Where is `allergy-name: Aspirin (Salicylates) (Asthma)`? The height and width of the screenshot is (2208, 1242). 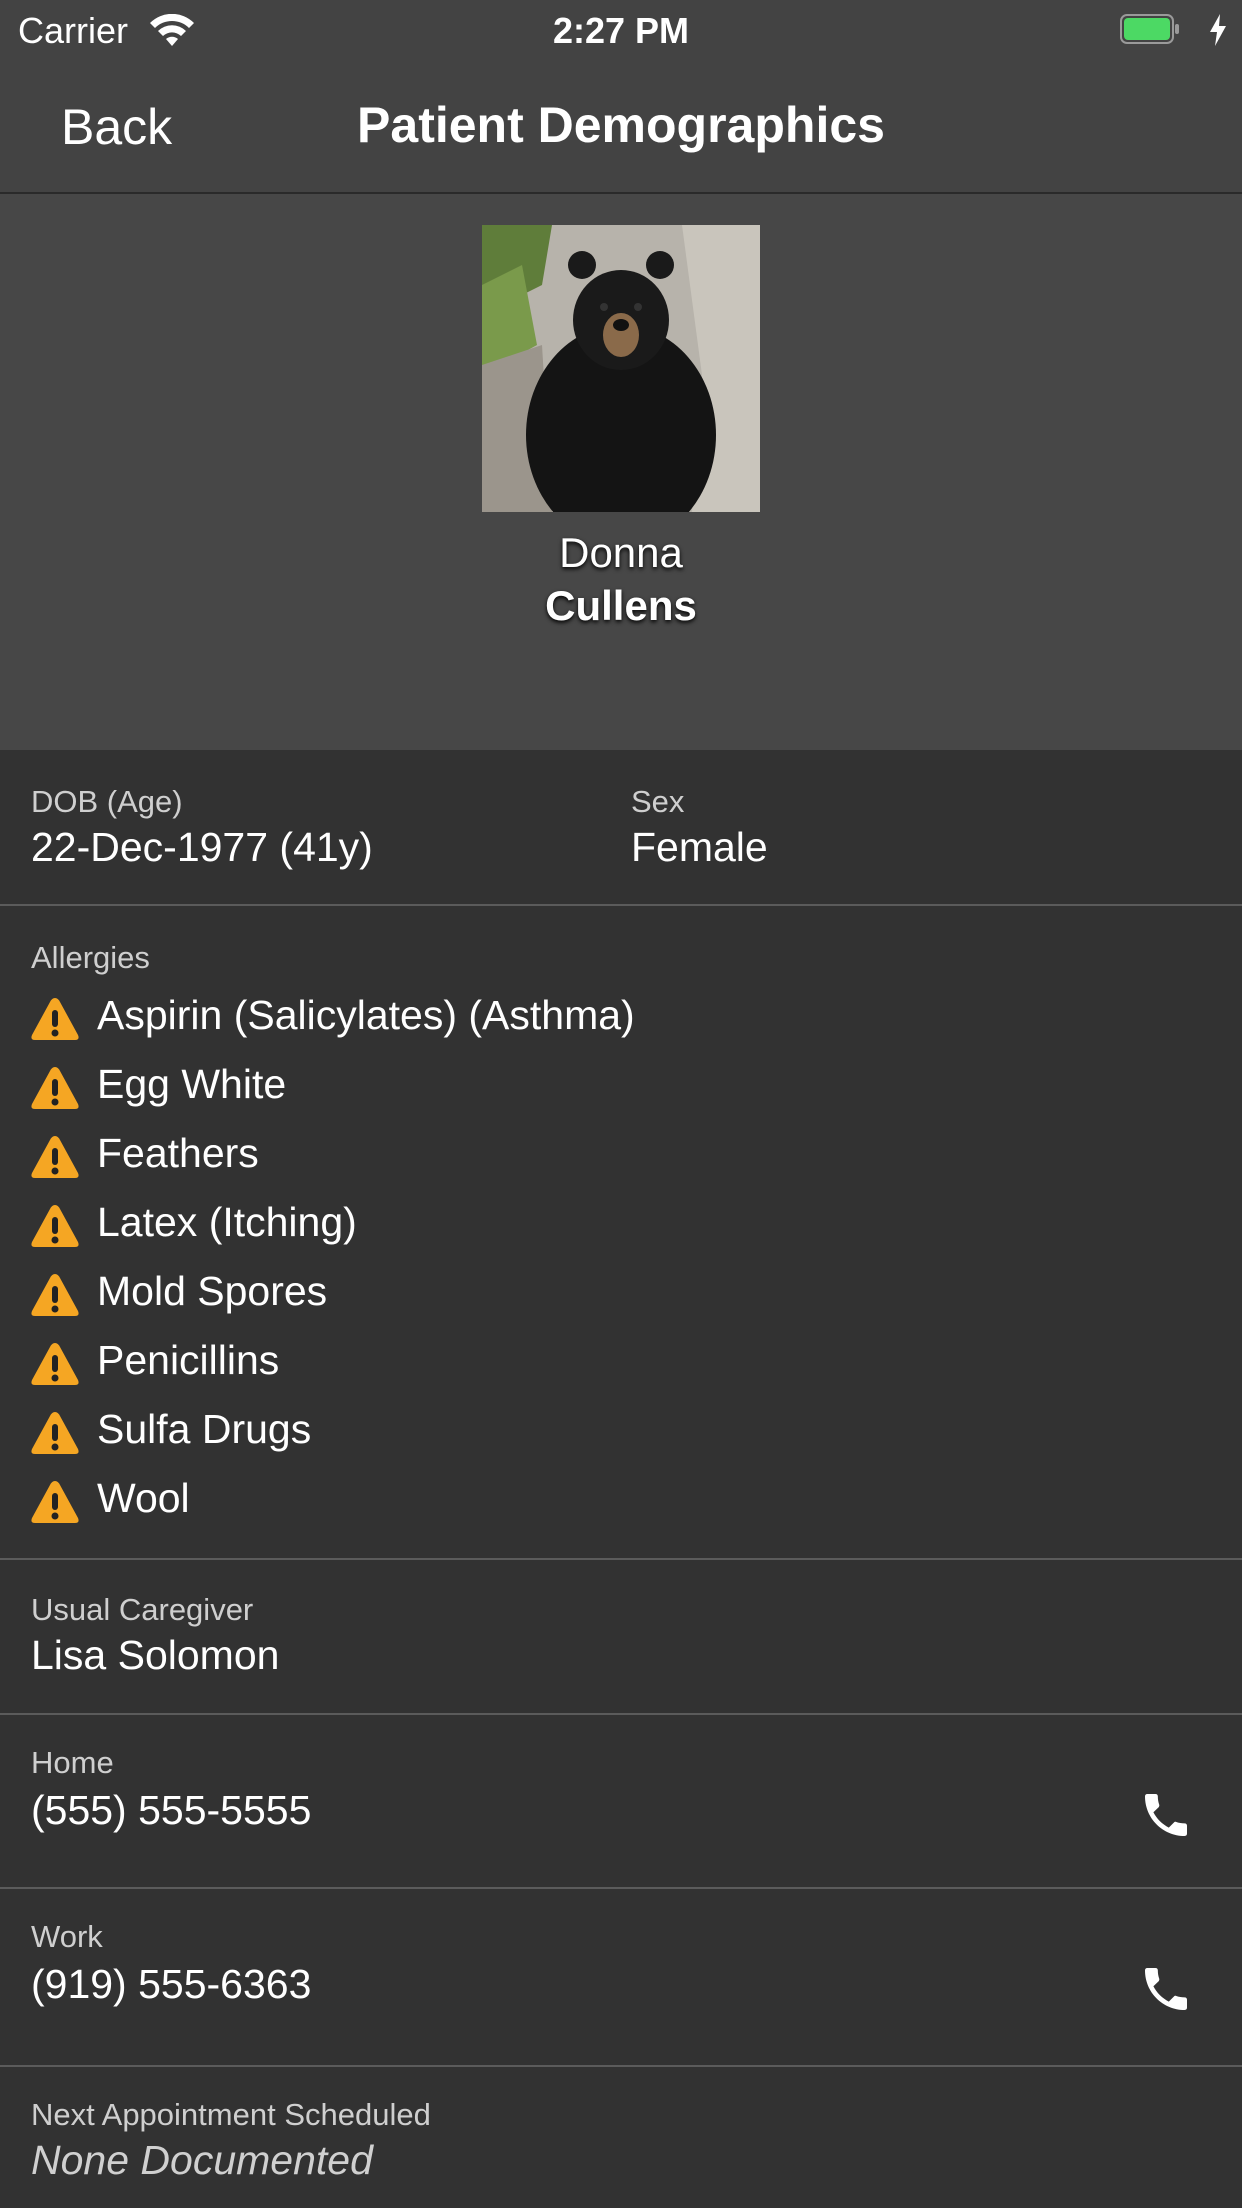
allergy-name: Aspirin (Salicylates) (Asthma) is located at coordinates (366, 1015).